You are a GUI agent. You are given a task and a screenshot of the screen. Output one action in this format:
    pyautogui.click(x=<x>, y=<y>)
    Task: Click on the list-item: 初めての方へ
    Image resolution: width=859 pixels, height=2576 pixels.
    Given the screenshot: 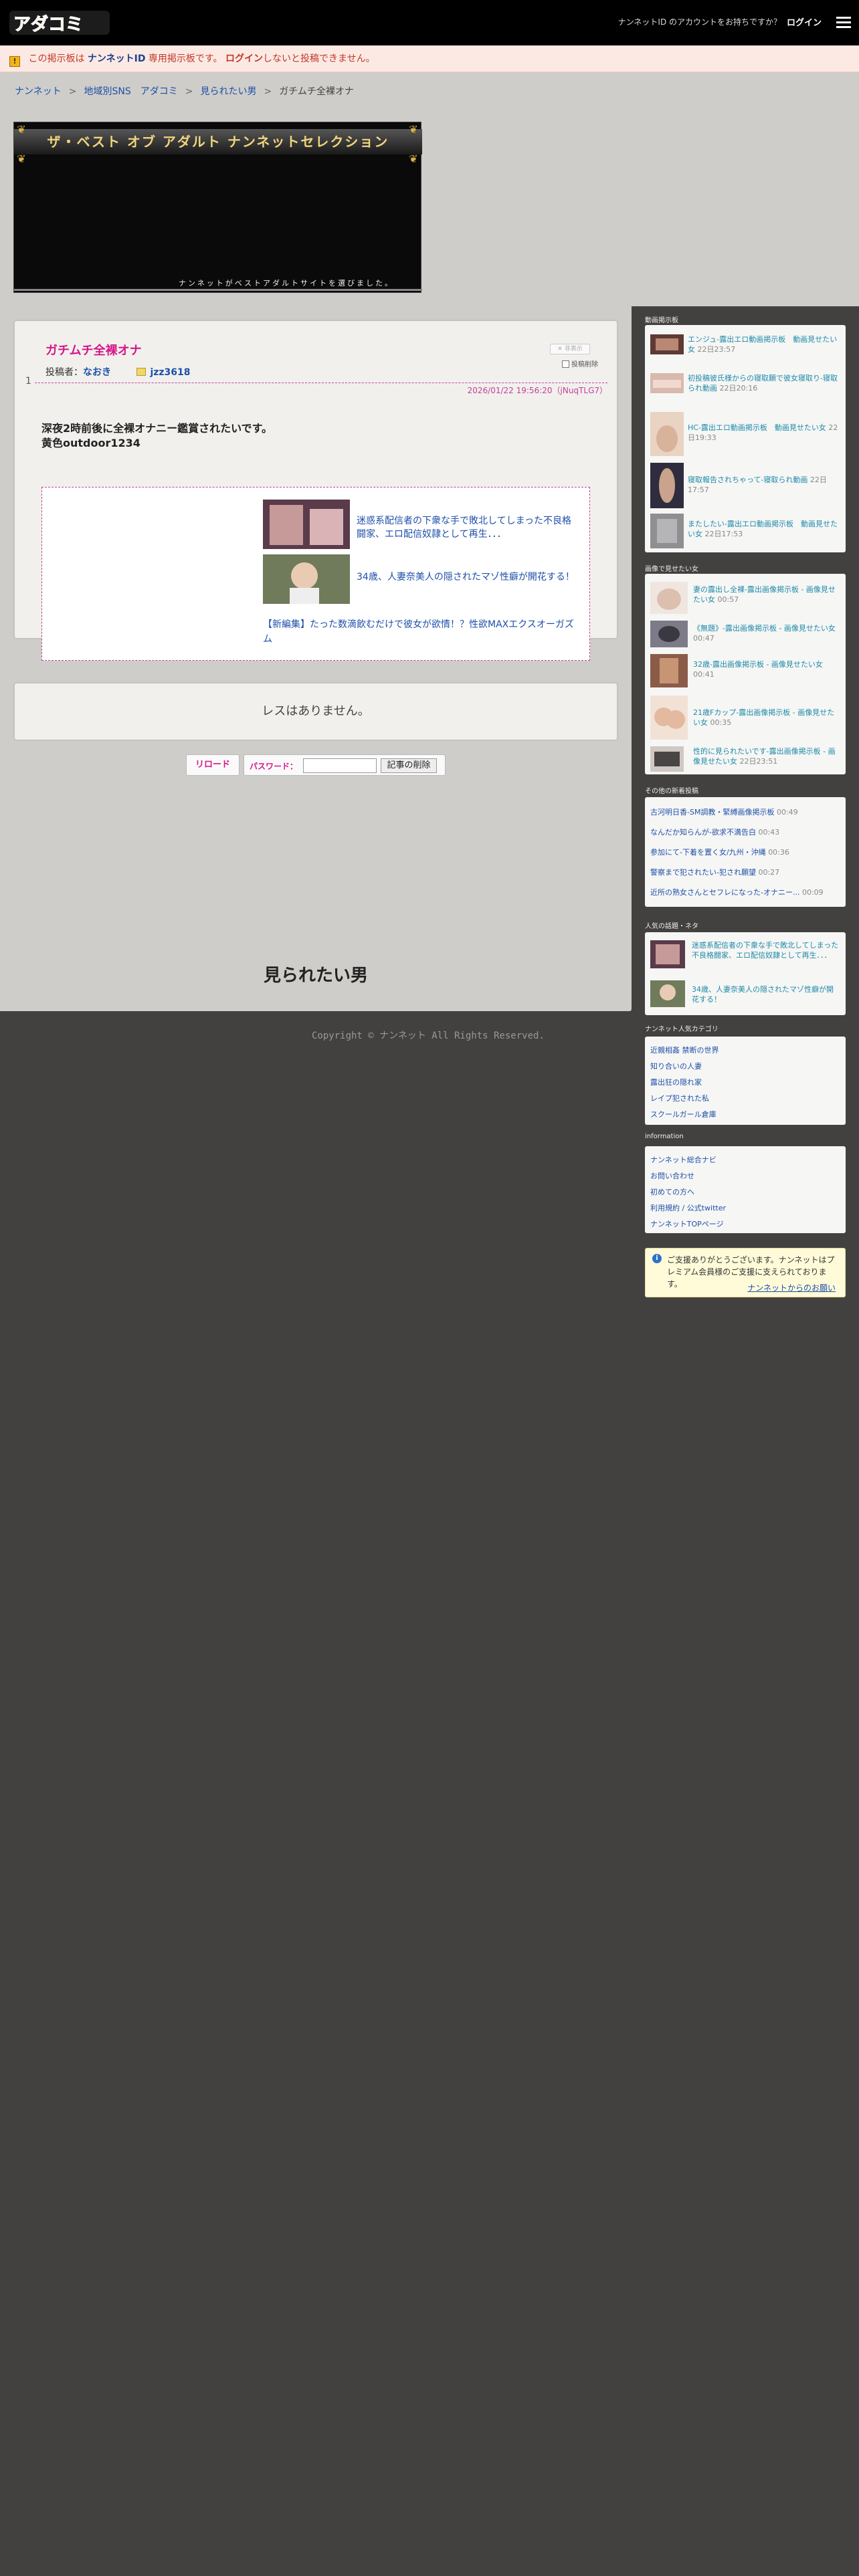 What is the action you would take?
    pyautogui.click(x=672, y=1192)
    